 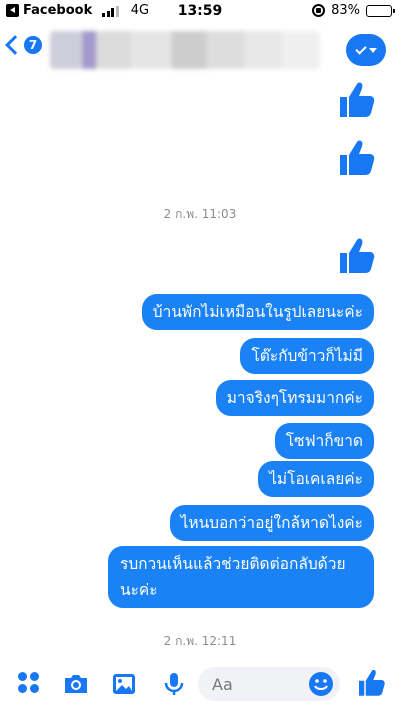 I want to click on unread-count-badge: 7, so click(x=33, y=45).